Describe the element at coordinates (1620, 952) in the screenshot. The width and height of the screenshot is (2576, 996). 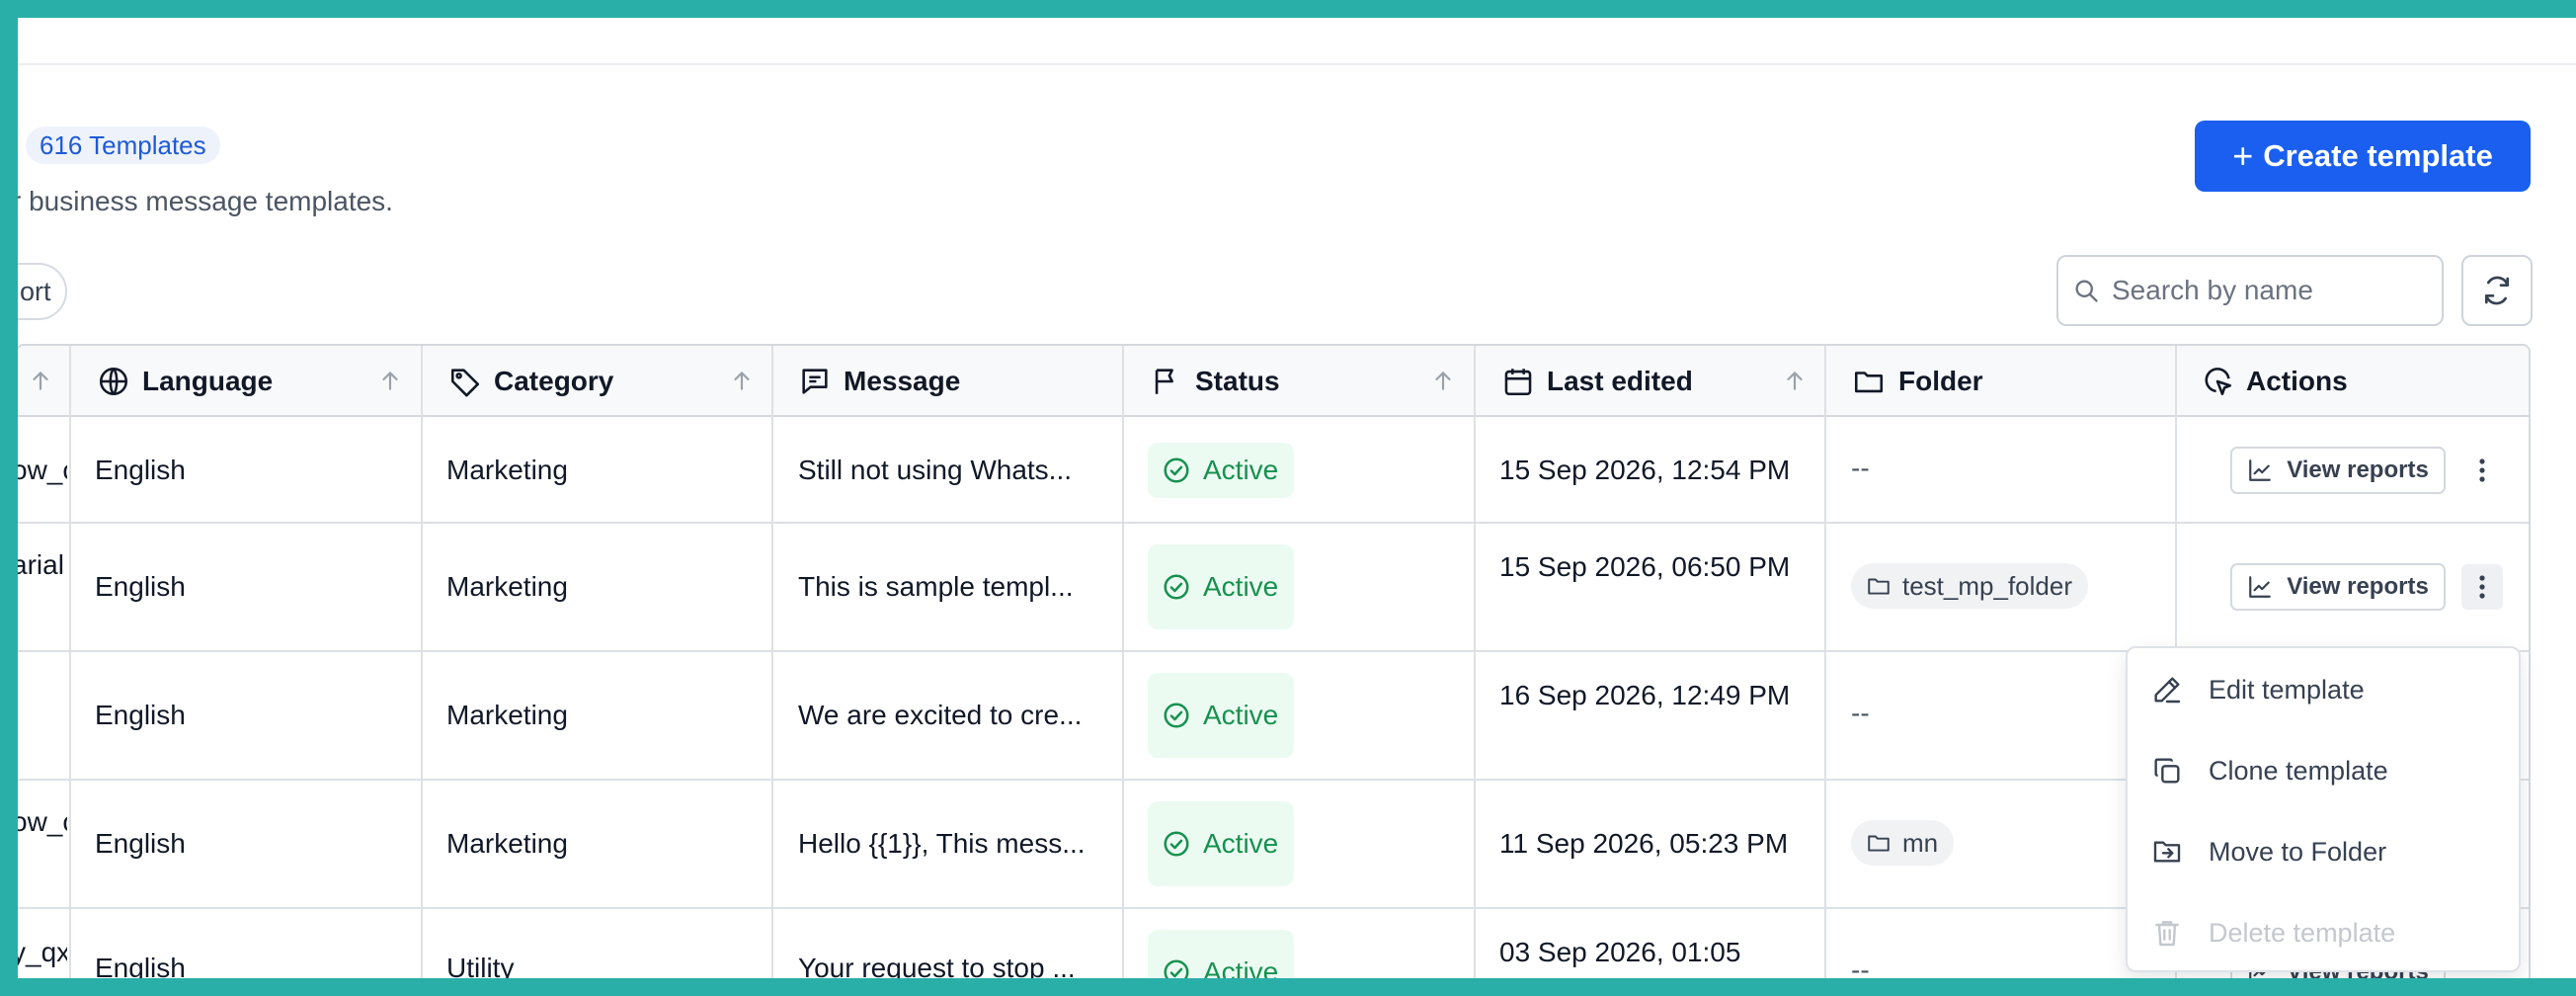
I see `last-edited-cell: 03 Sep 2026, 01:05` at that location.